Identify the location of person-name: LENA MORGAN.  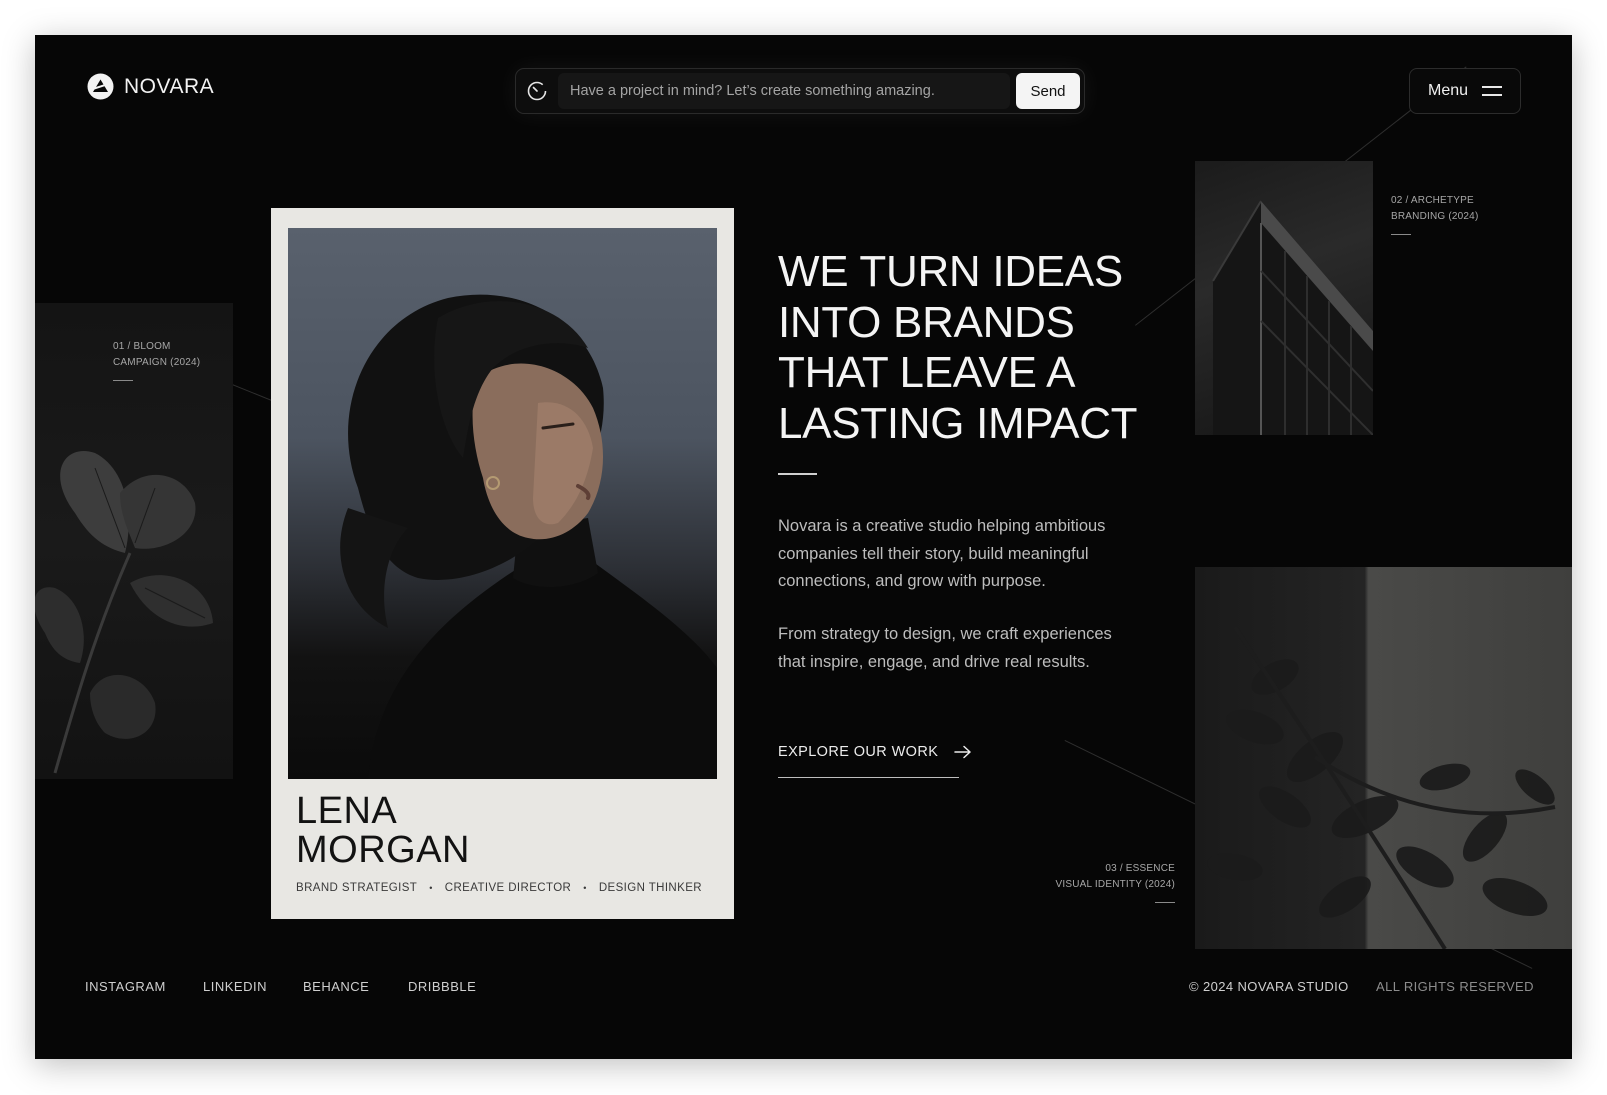
(383, 831).